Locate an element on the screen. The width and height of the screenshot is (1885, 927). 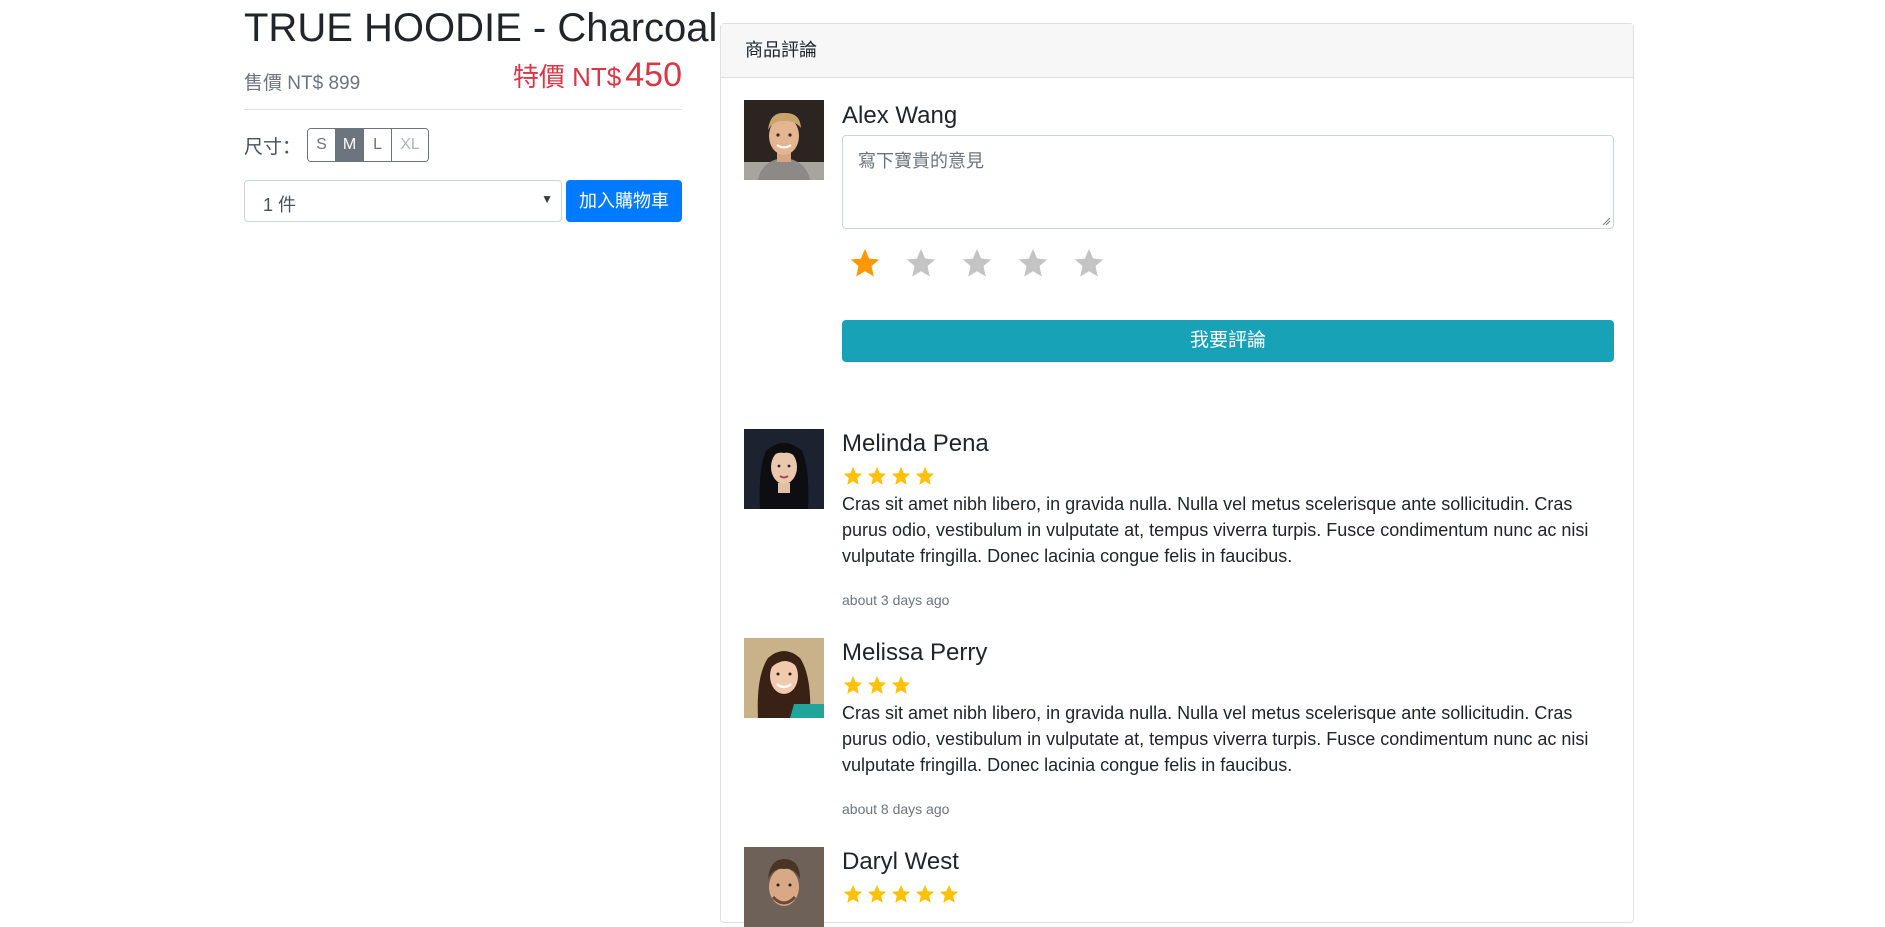
rating-star-4-icon is located at coordinates (1033, 263).